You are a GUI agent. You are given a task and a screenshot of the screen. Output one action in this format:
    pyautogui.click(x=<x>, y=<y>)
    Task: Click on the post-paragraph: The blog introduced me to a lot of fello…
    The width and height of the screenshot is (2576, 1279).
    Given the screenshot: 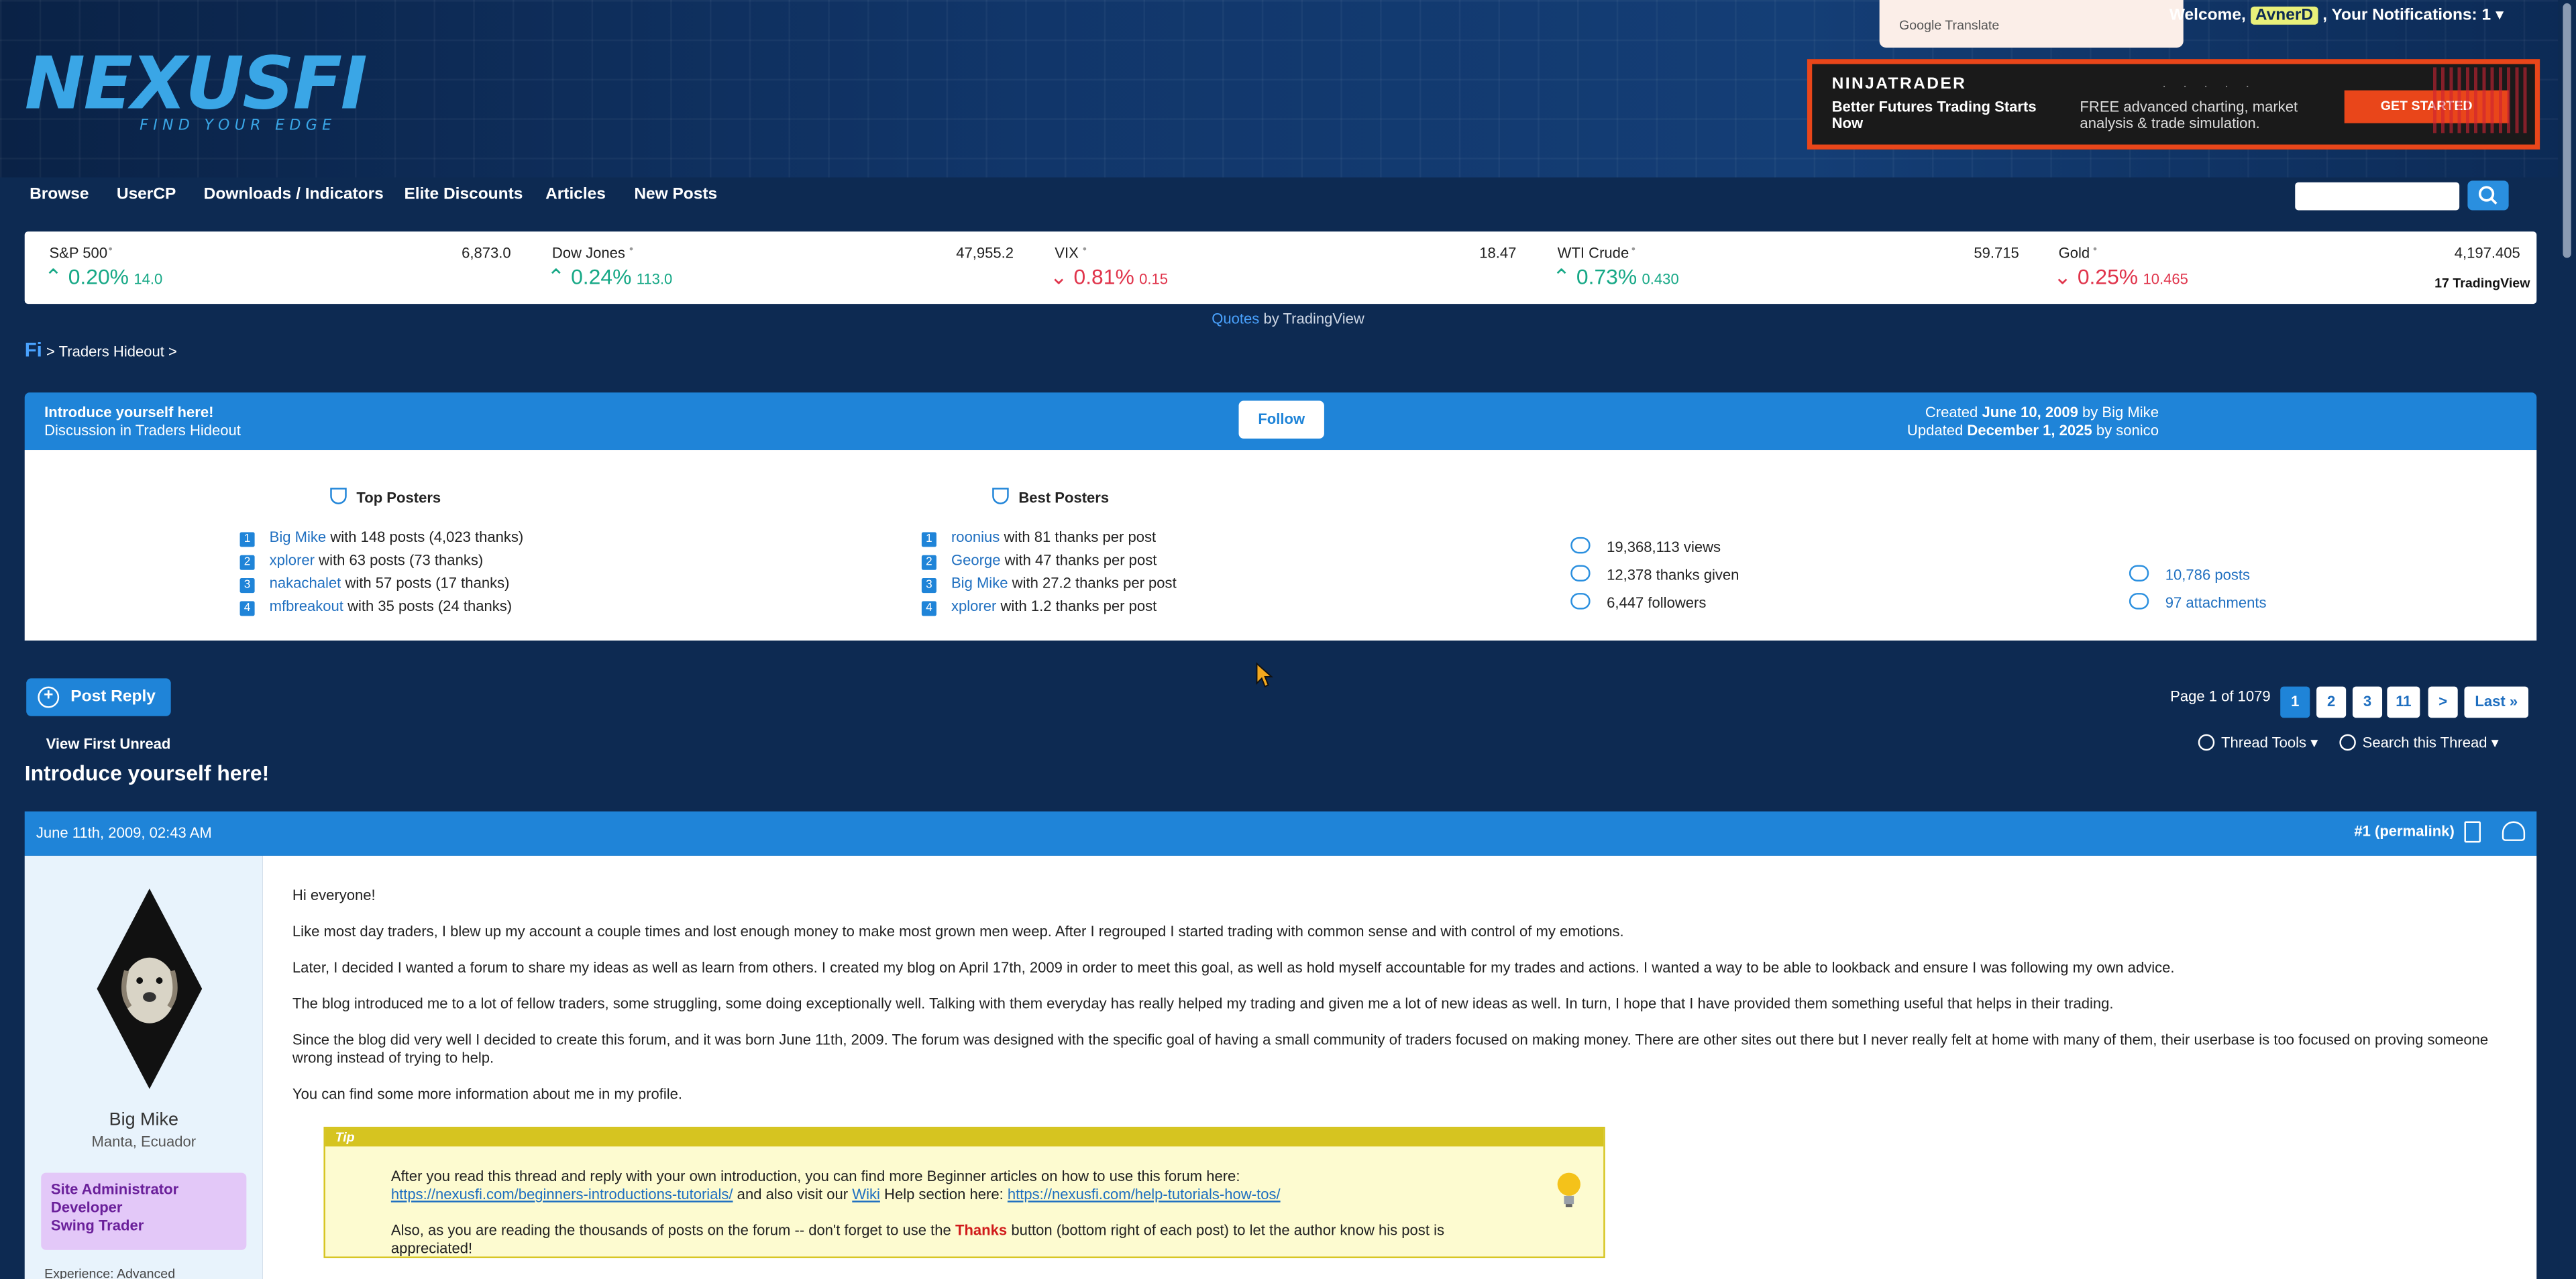 What is the action you would take?
    pyautogui.click(x=1203, y=1003)
    